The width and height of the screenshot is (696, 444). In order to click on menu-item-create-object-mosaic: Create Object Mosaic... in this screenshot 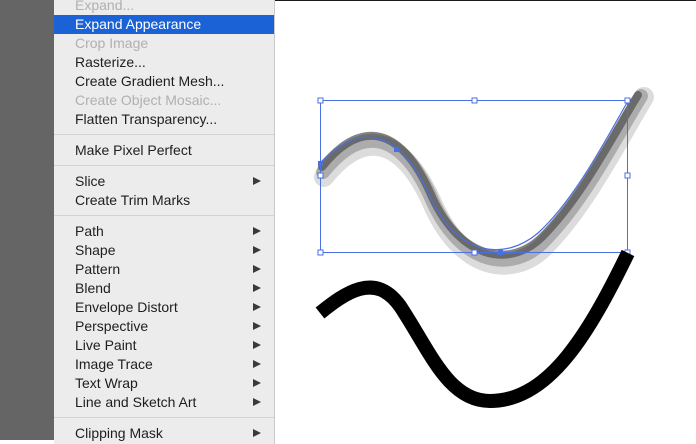, I will do `click(164, 100)`.